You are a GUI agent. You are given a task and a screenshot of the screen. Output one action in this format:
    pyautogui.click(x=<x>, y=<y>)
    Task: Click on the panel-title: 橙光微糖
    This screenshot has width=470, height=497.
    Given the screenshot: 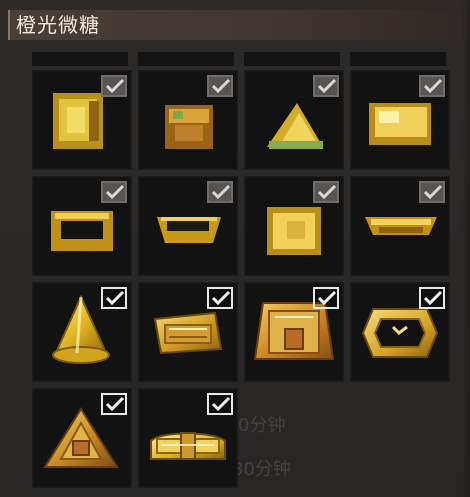 What is the action you would take?
    pyautogui.click(x=58, y=25)
    